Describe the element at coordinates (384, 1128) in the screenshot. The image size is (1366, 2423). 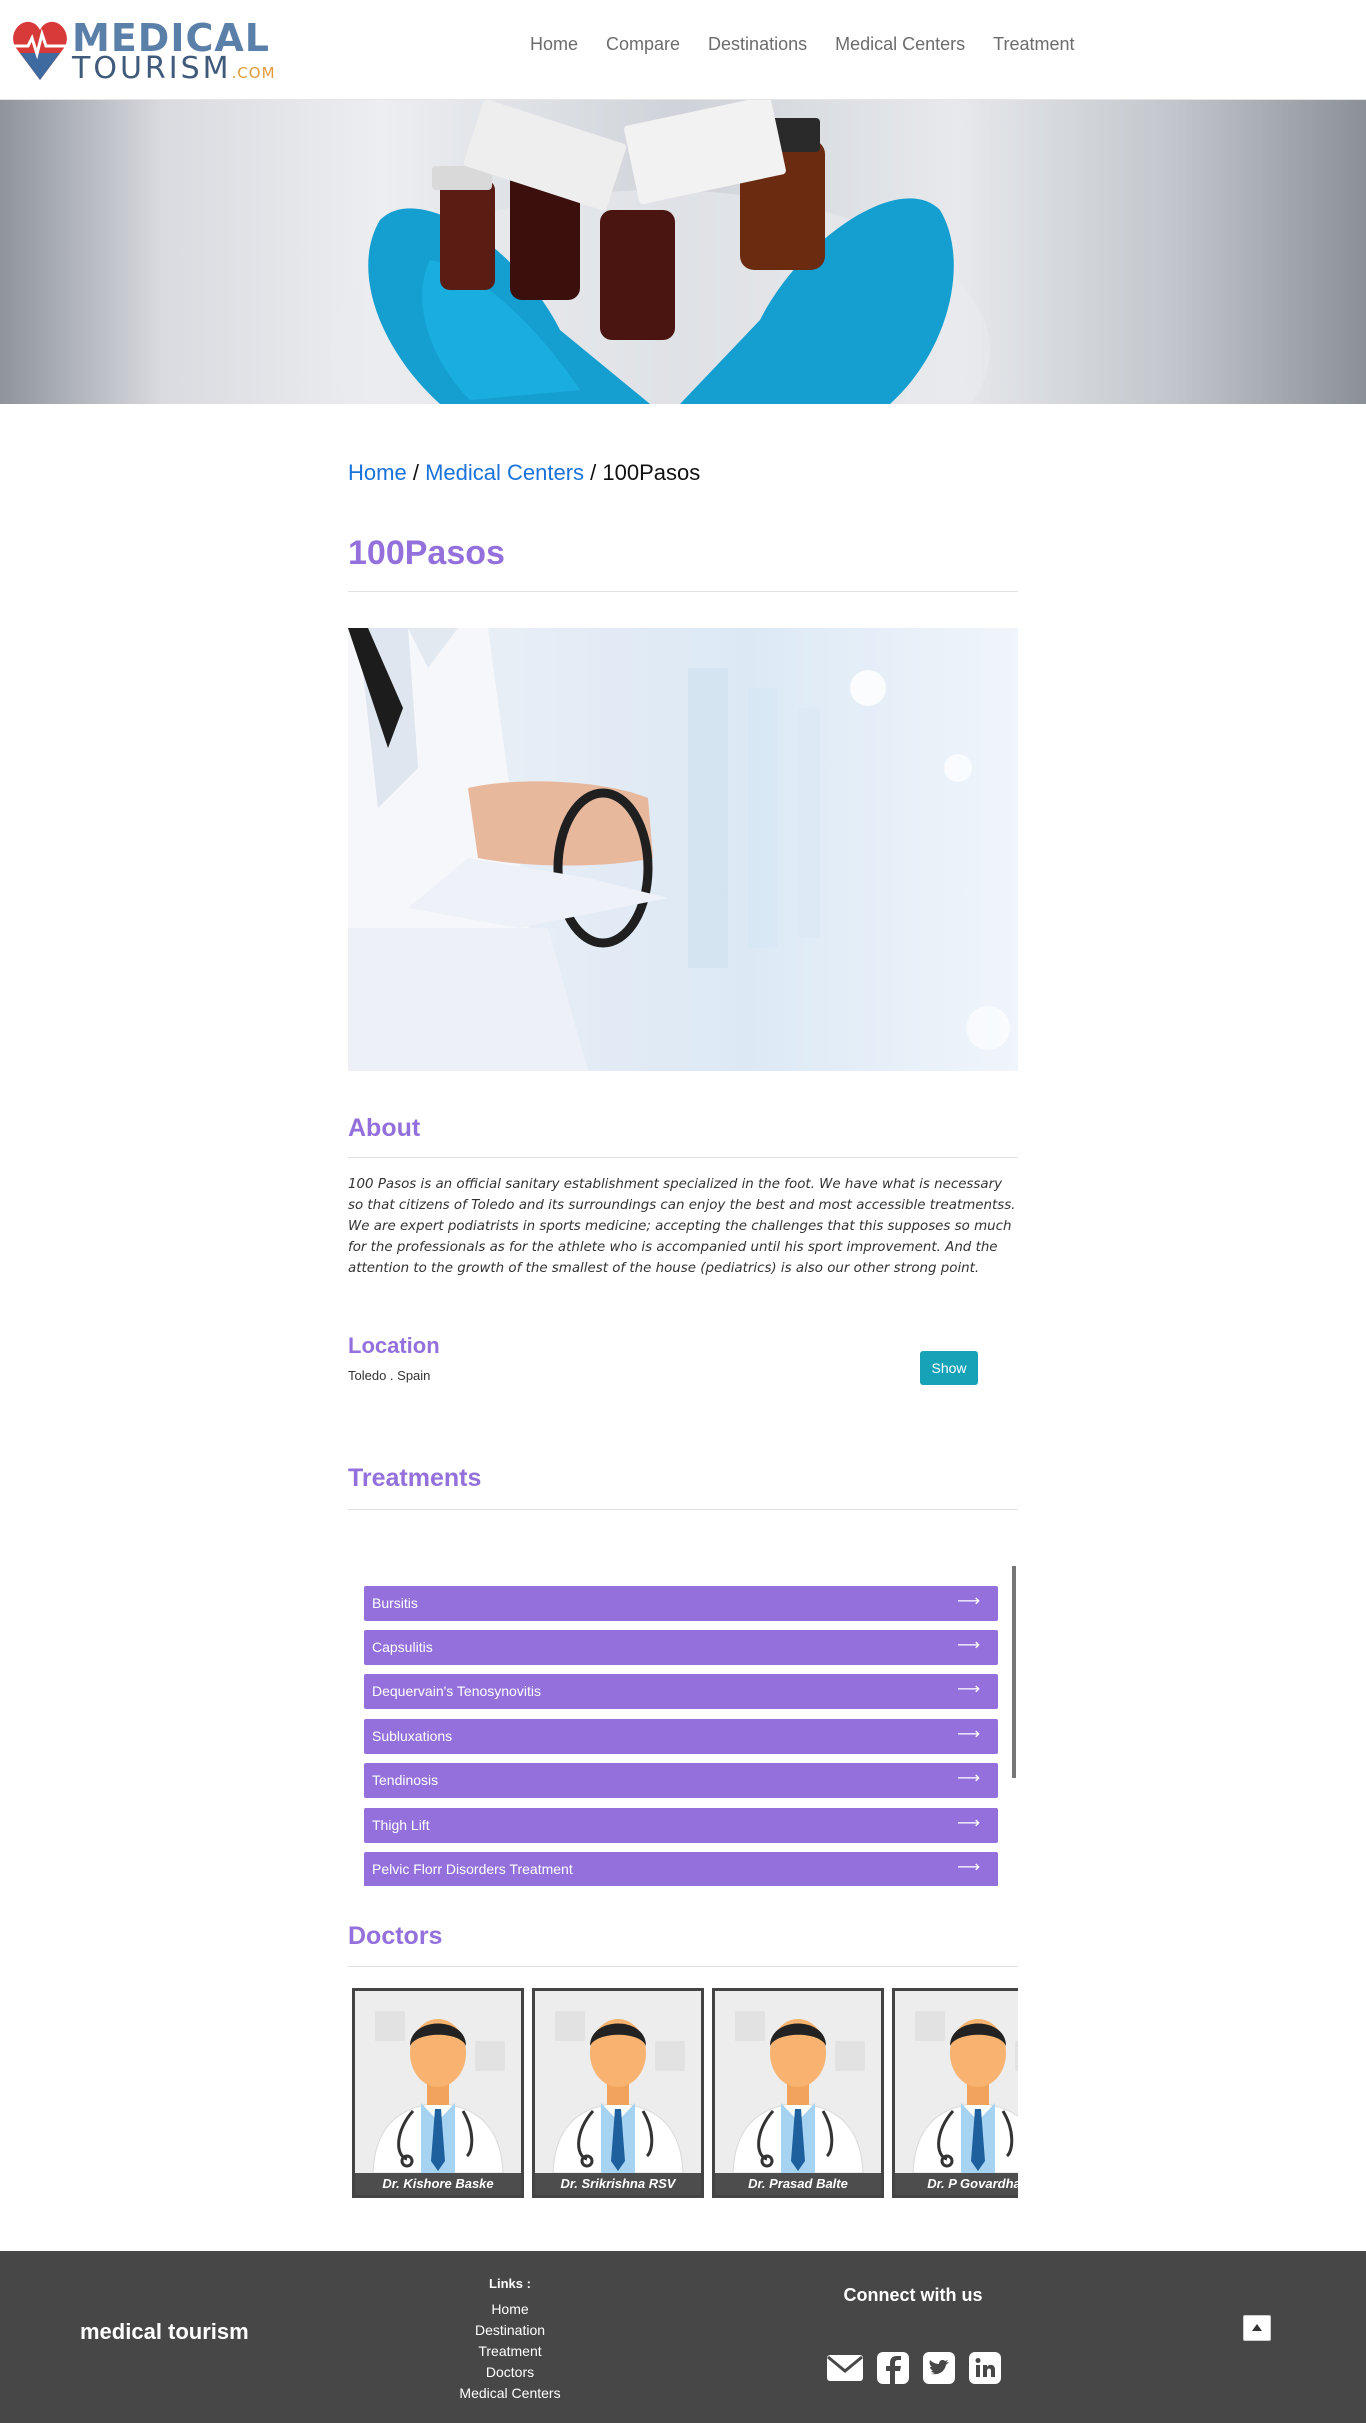
I see `about-title: About` at that location.